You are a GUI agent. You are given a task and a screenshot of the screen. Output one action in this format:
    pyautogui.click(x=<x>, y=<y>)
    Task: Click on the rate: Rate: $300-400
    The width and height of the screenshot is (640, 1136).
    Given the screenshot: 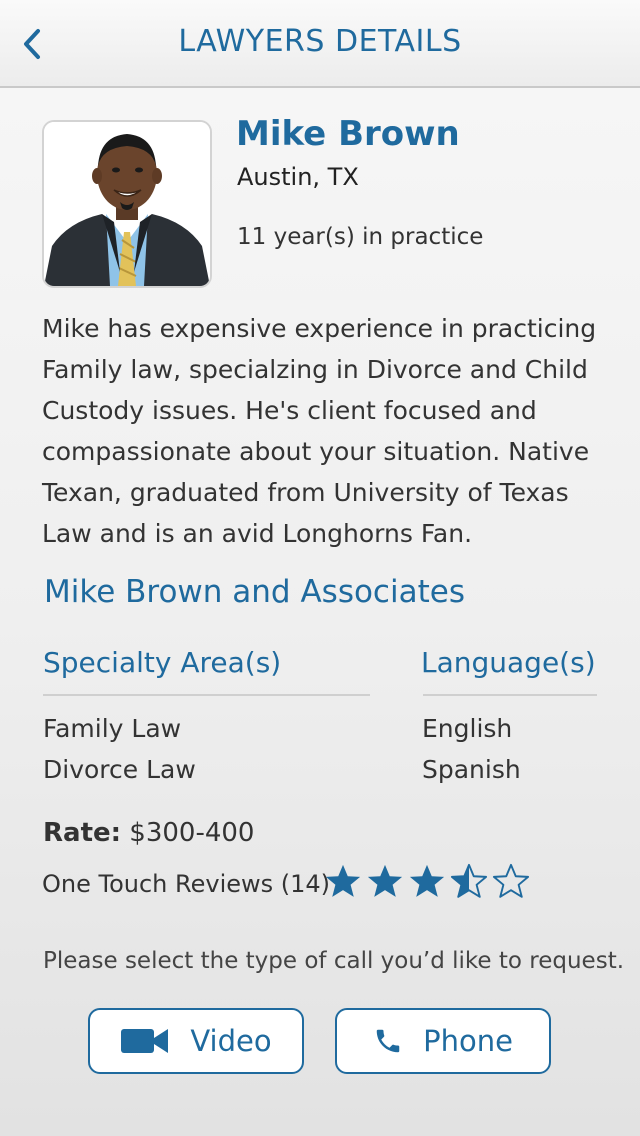 What is the action you would take?
    pyautogui.click(x=148, y=833)
    